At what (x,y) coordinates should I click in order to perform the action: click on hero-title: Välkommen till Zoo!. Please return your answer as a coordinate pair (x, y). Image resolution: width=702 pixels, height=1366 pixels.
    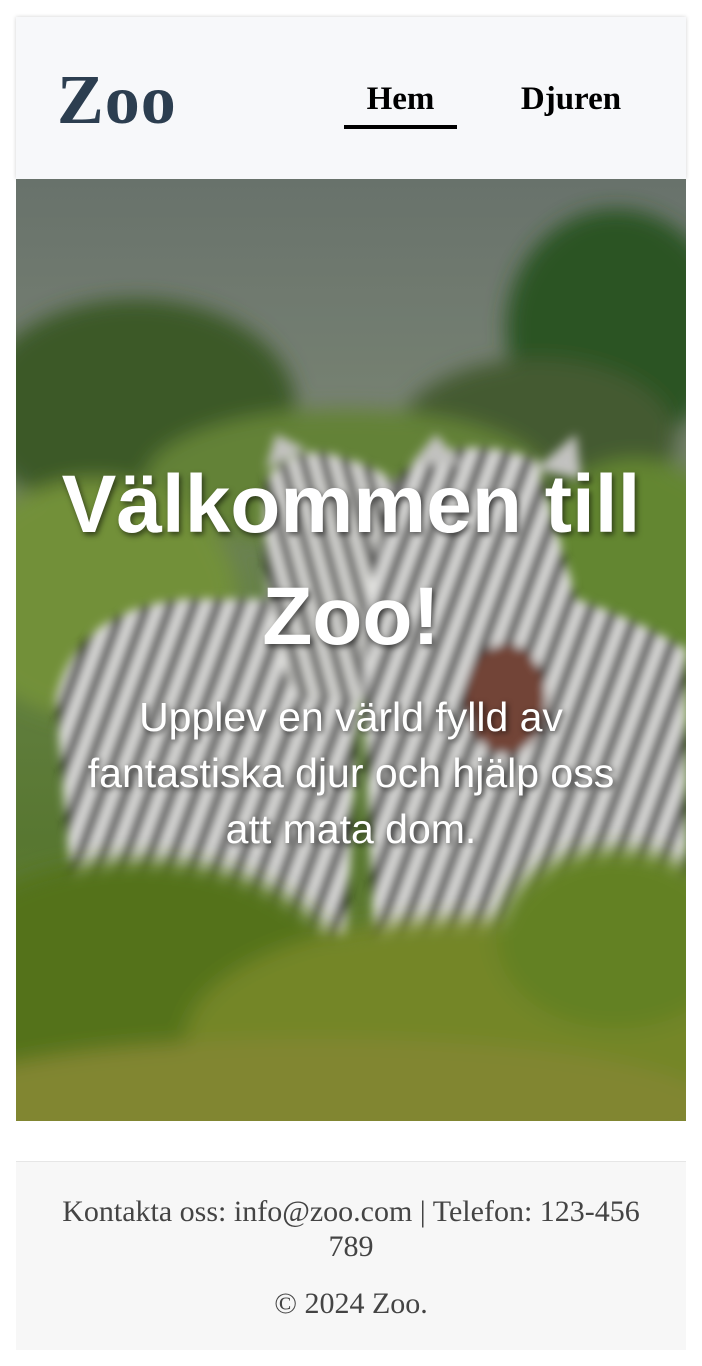
    Looking at the image, I should click on (351, 560).